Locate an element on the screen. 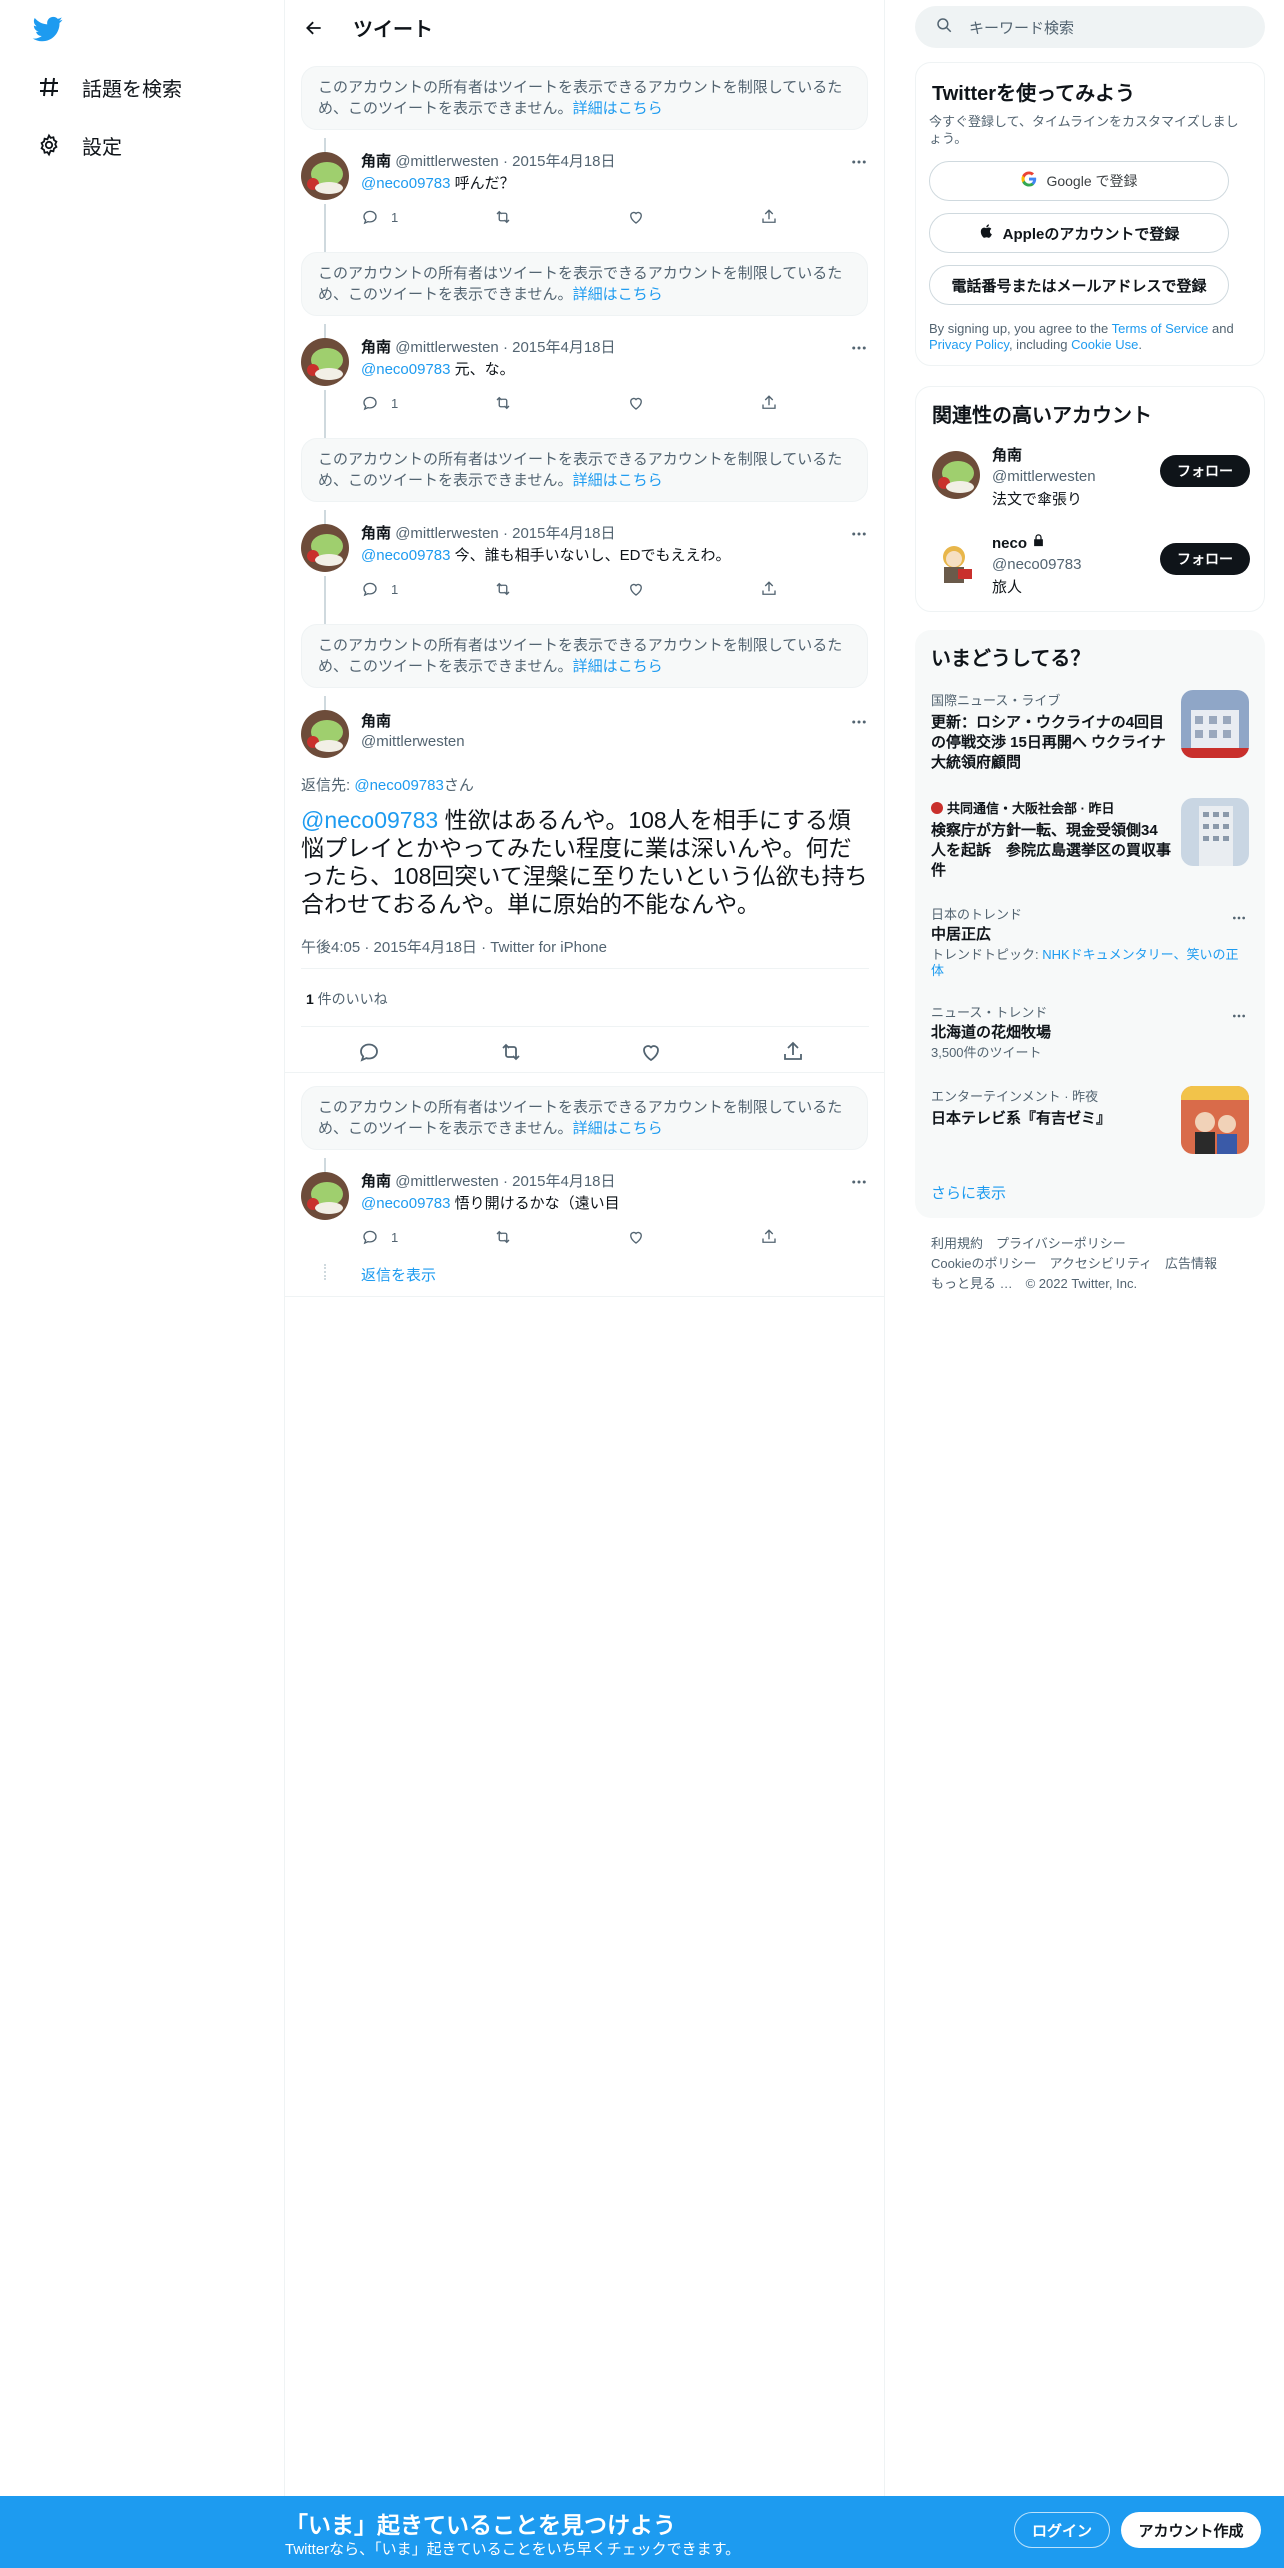 Image resolution: width=1284 pixels, height=2568 pixels. search-box: キーワード検索 is located at coordinates (1090, 27).